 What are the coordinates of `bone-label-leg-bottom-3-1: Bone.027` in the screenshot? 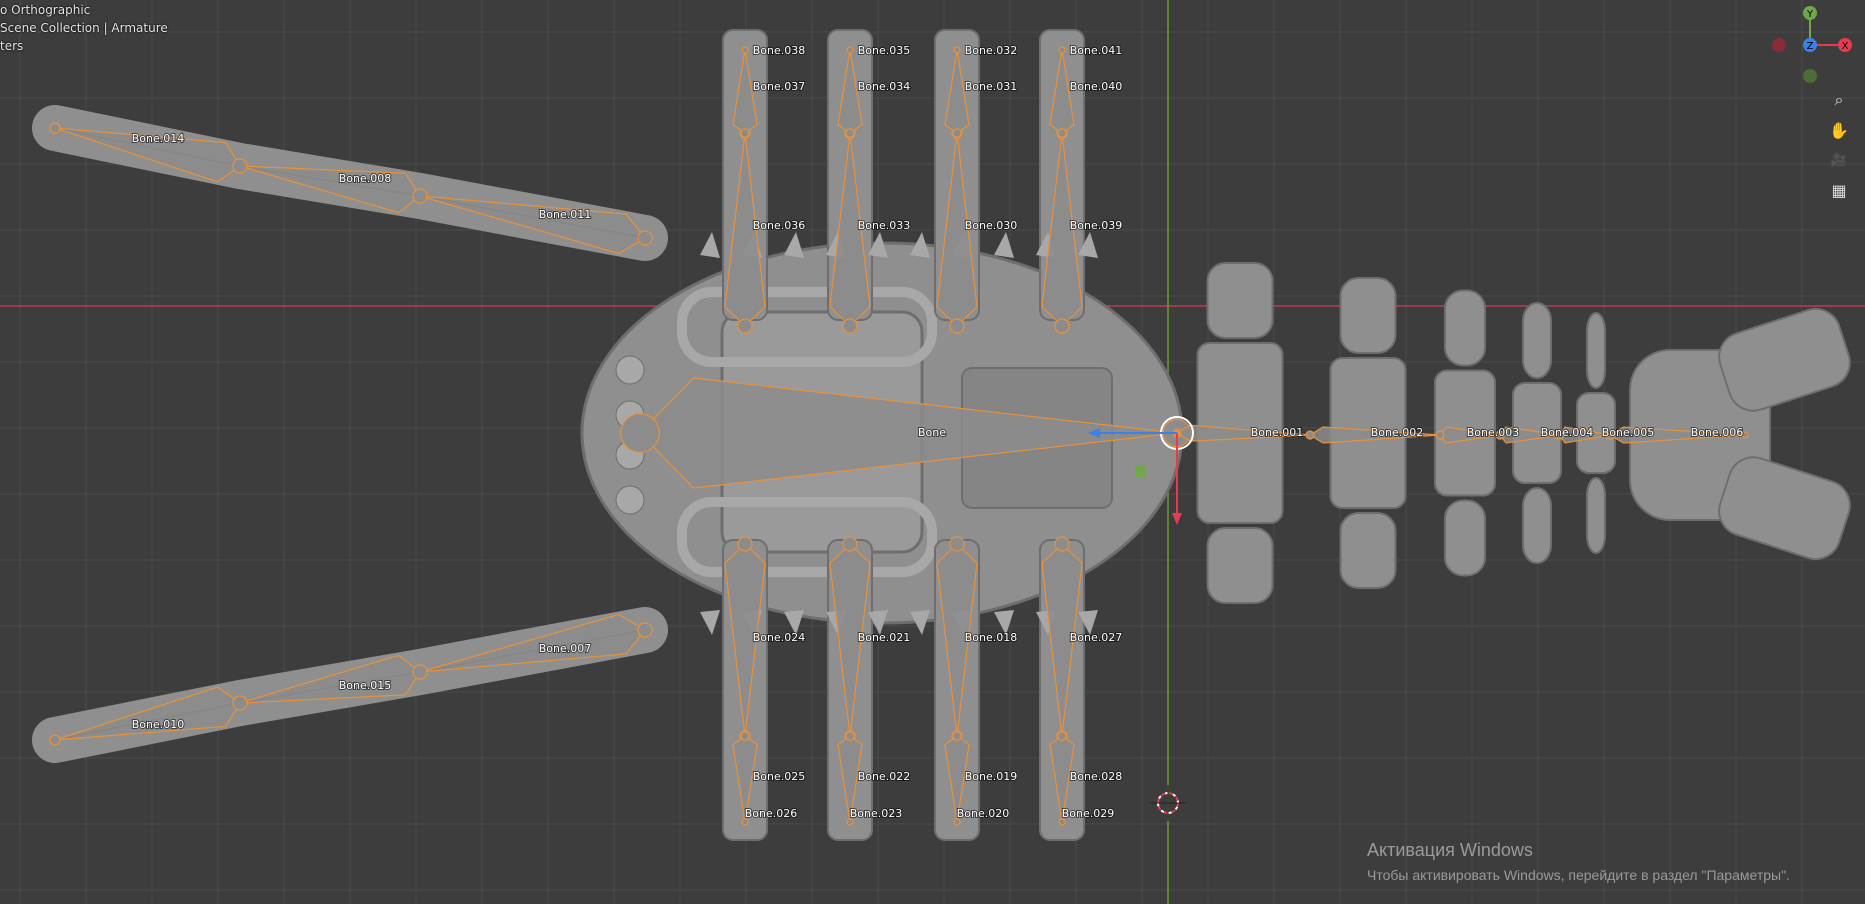 It's located at (1096, 637).